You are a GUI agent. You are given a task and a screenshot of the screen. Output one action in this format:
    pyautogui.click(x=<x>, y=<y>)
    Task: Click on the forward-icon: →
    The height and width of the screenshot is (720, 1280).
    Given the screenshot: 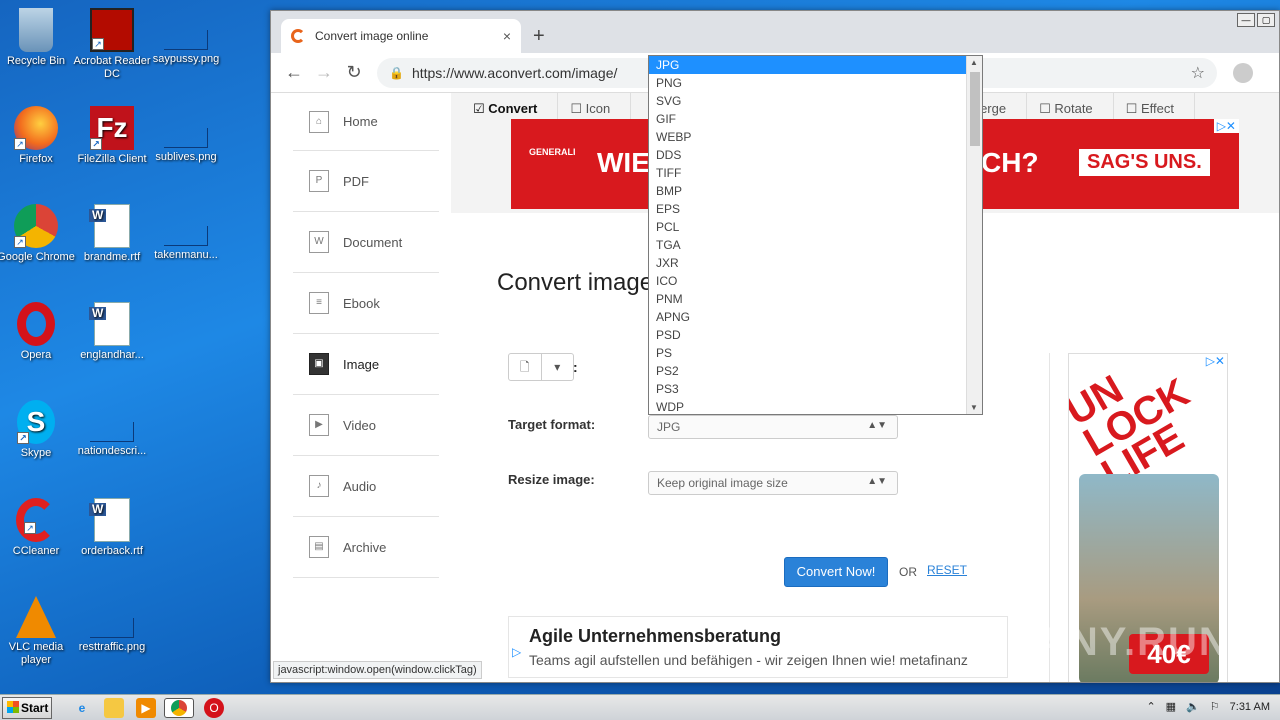 What is the action you would take?
    pyautogui.click(x=324, y=72)
    